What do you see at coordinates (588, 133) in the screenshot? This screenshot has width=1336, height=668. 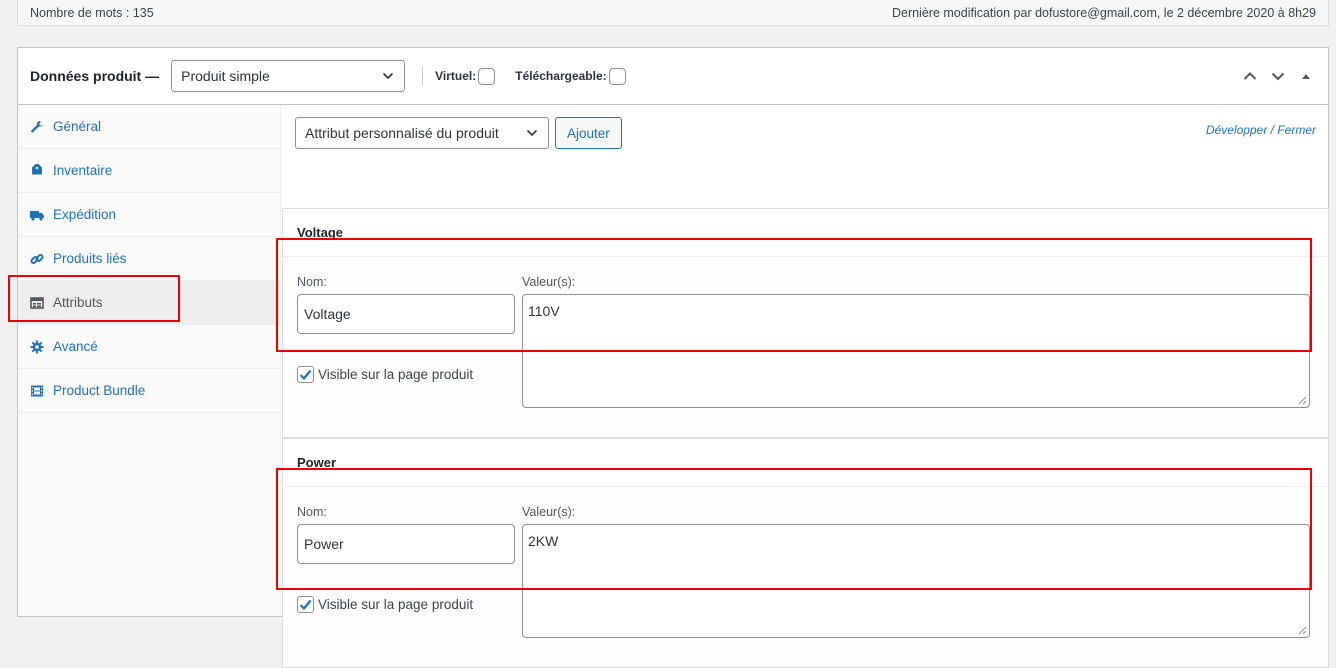 I see `add-attribute-button: Ajouter` at bounding box center [588, 133].